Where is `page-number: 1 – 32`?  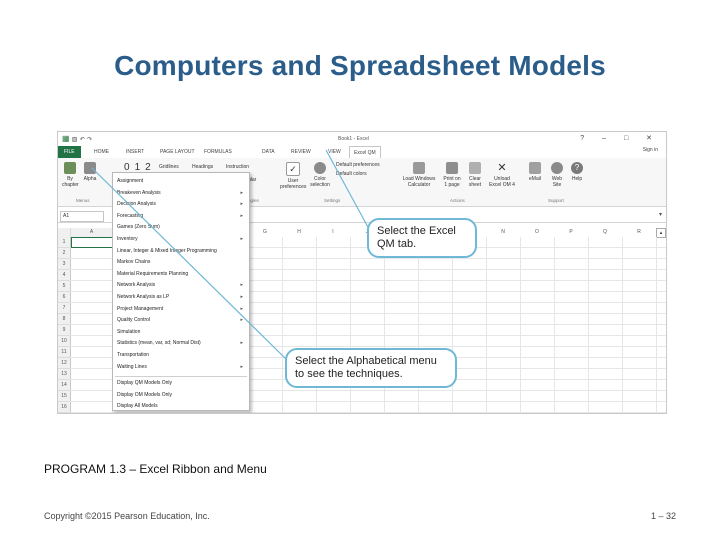
page-number: 1 – 32 is located at coordinates (663, 516).